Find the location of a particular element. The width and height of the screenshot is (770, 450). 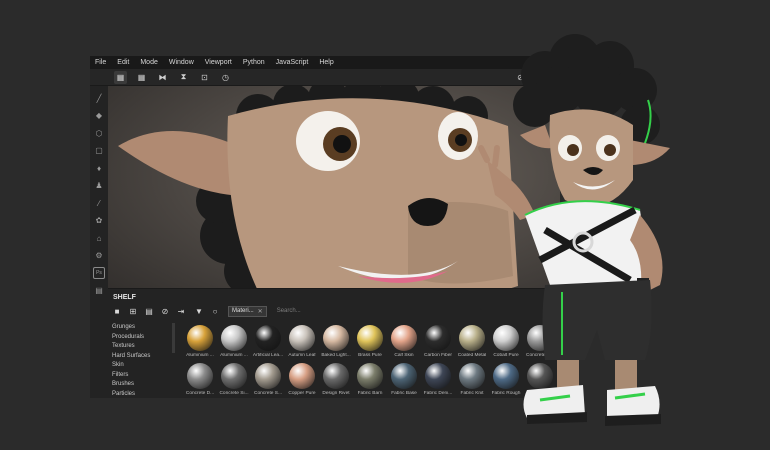

archive-icon: ▤ is located at coordinates (149, 311).